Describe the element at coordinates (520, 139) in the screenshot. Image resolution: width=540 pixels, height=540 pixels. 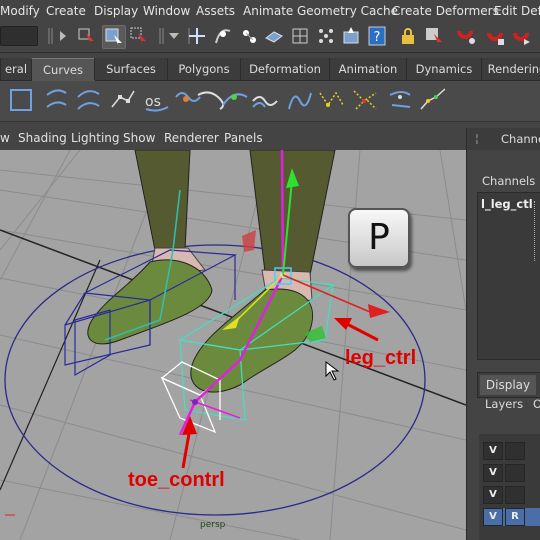
I see `channel-header-label: Channel` at that location.